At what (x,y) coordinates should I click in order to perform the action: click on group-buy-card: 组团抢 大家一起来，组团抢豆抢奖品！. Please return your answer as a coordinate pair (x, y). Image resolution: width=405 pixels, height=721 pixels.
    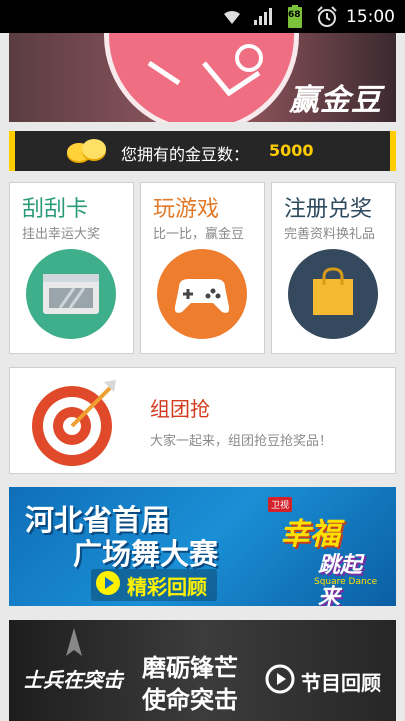
    Looking at the image, I should click on (202, 420).